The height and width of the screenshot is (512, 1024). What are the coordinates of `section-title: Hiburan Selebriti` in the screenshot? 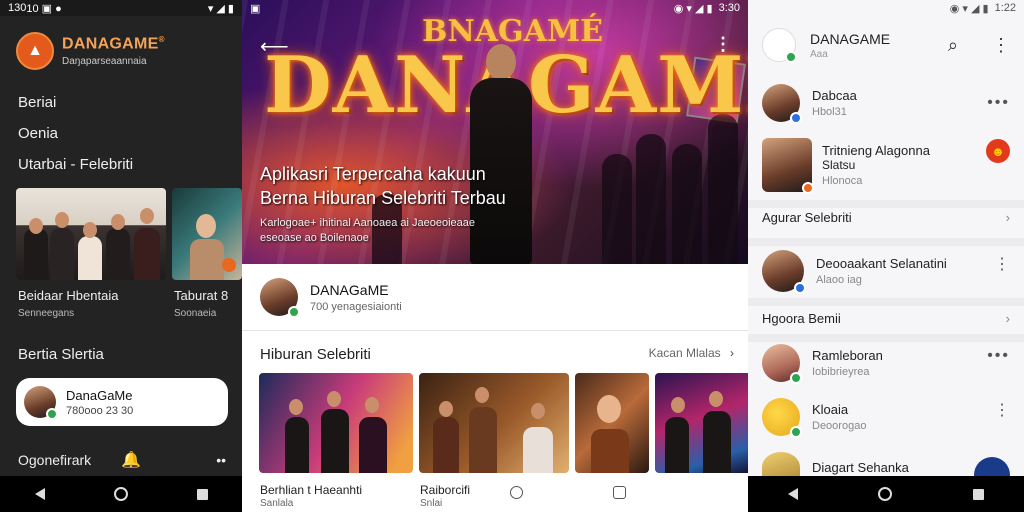 It's located at (315, 354).